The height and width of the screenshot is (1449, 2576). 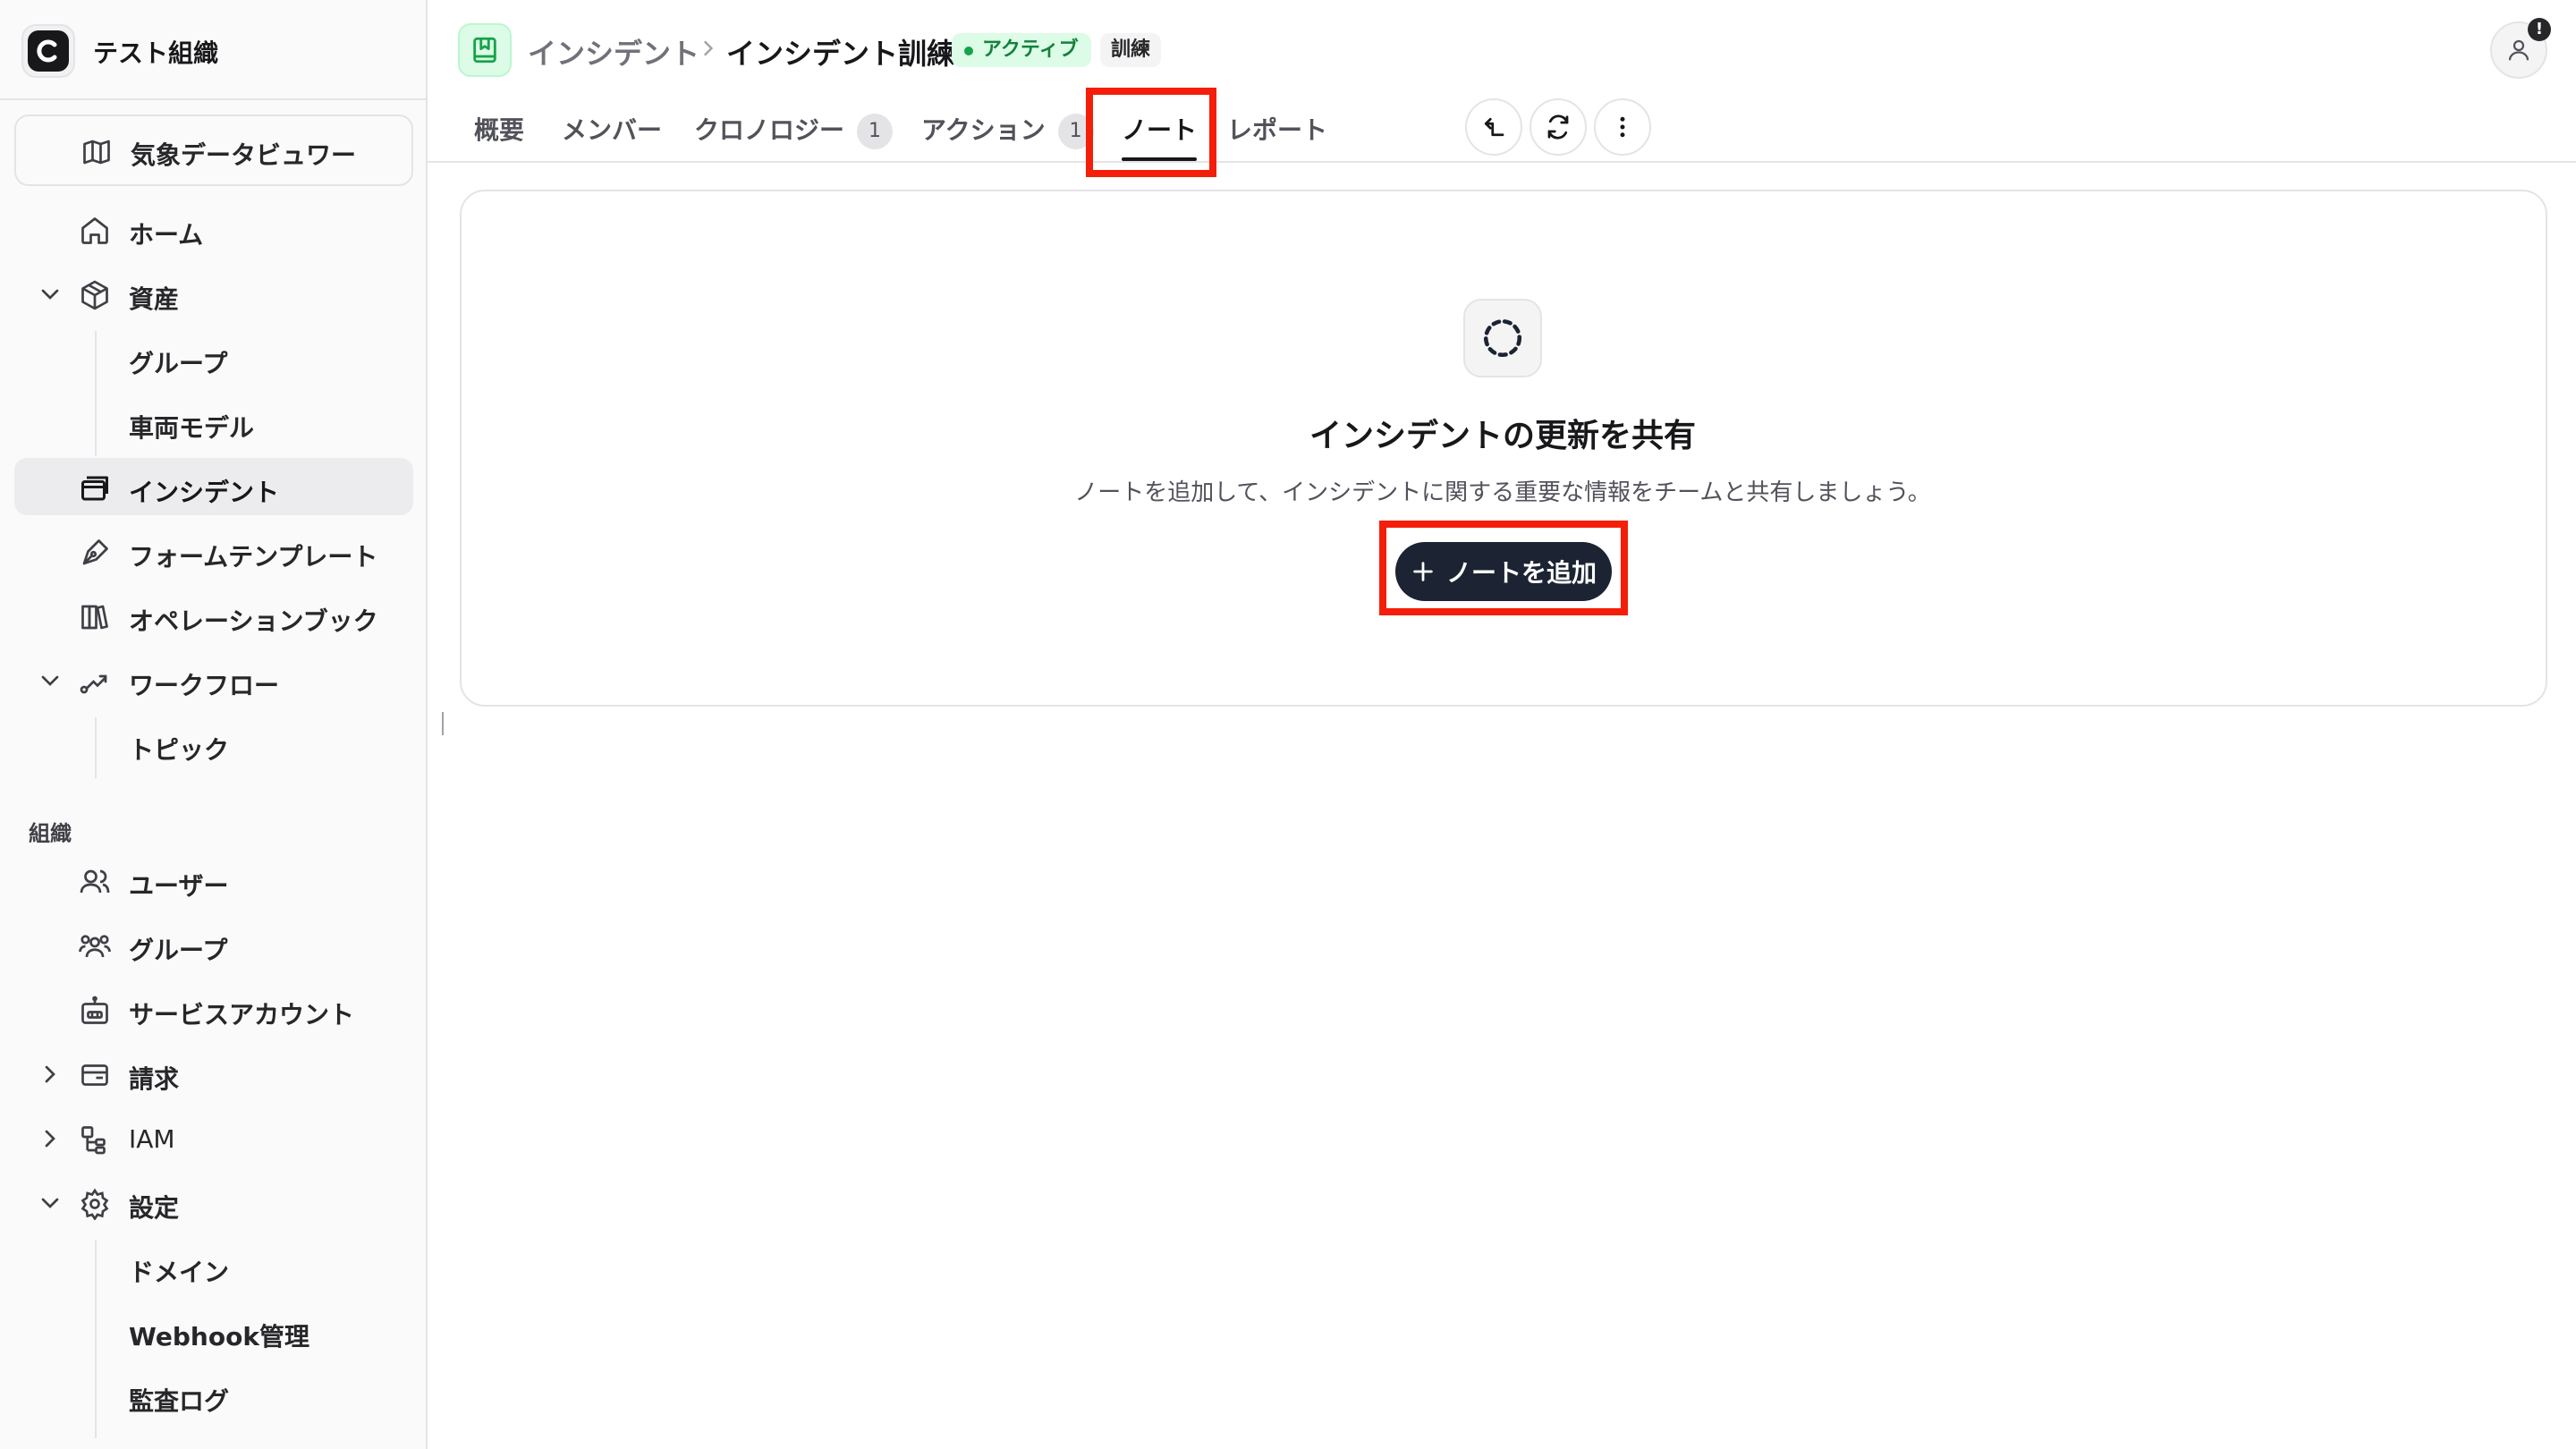 I want to click on tab-label: アクション, so click(x=983, y=130).